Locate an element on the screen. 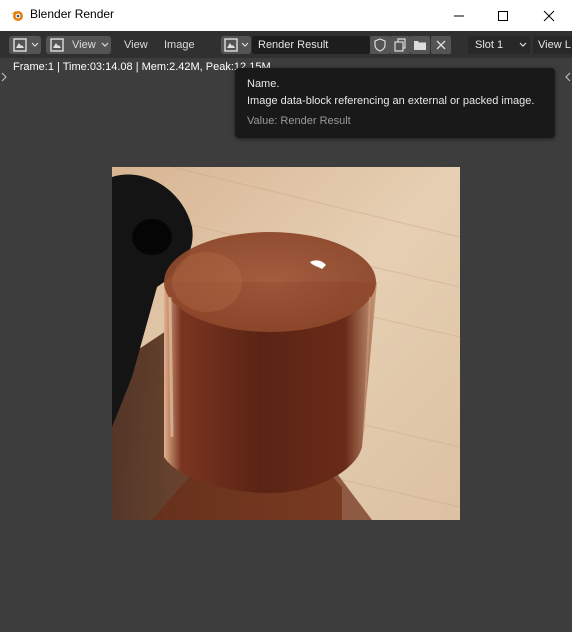 This screenshot has width=572, height=632. slot-selector: Slot 1 is located at coordinates (499, 45).